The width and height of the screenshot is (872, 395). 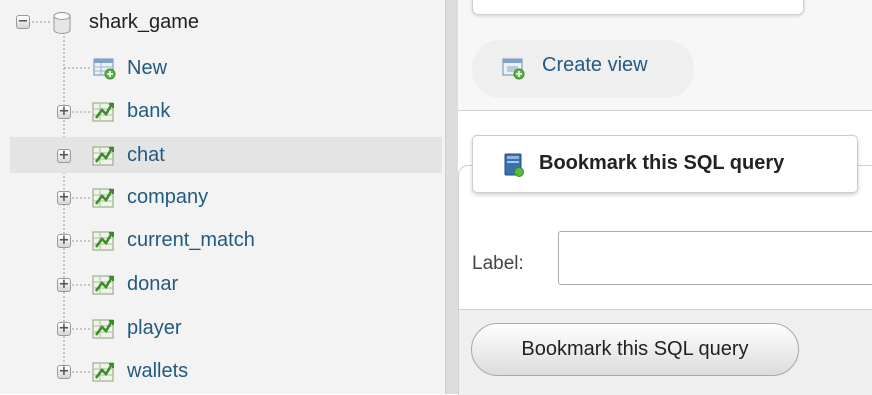 What do you see at coordinates (148, 111) in the screenshot?
I see `table-name-link: bank` at bounding box center [148, 111].